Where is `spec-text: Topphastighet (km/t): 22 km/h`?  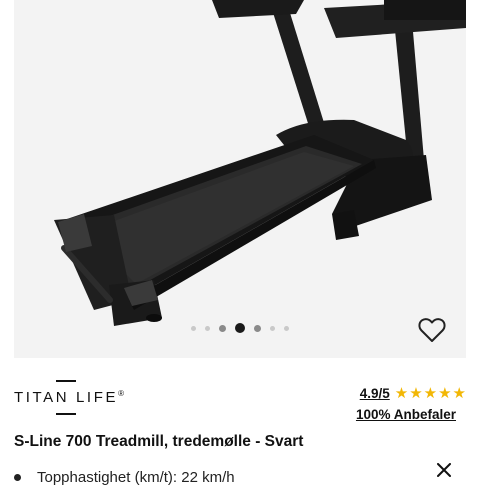
spec-text: Topphastighet (km/t): 22 km/h is located at coordinates (136, 477).